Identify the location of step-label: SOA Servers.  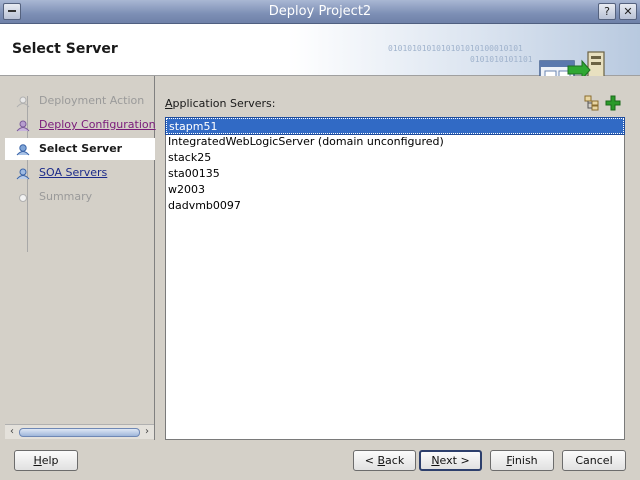
(73, 172).